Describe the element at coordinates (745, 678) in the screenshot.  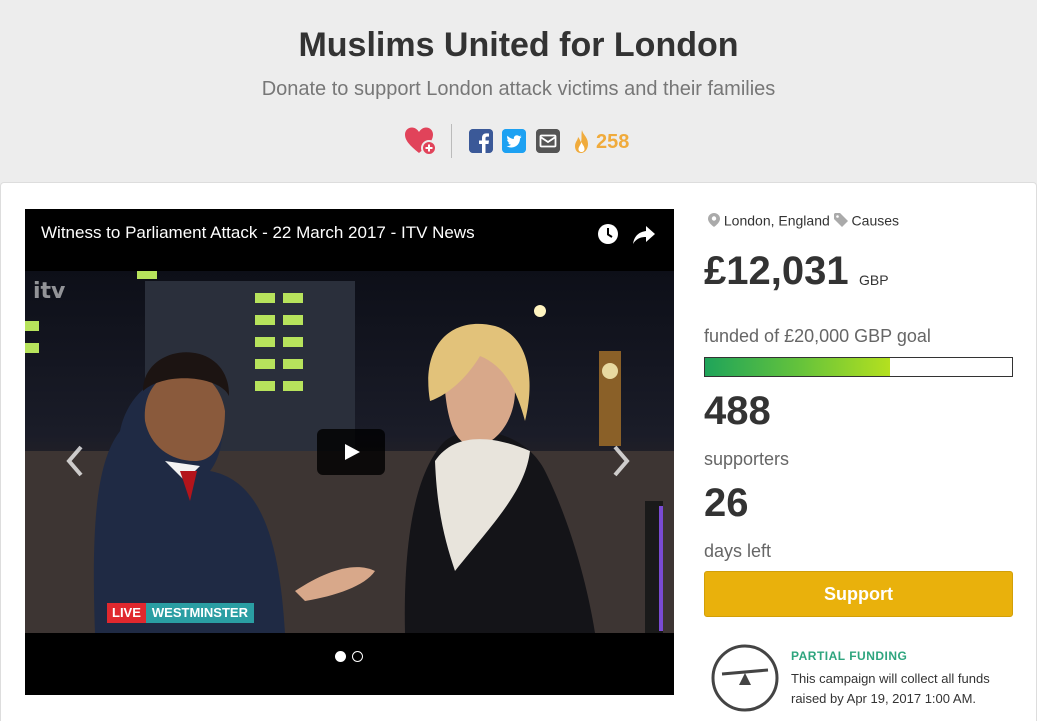
I see `scale-icon` at that location.